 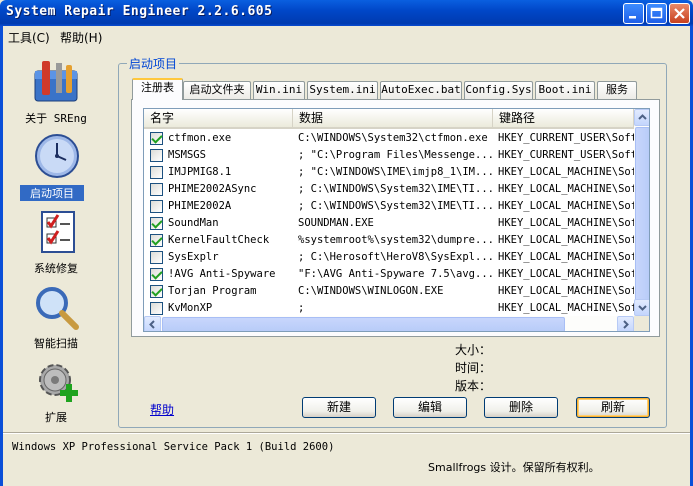 What do you see at coordinates (139, 11) in the screenshot?
I see `window-title: System Repair Engineer 2.2.6.605` at bounding box center [139, 11].